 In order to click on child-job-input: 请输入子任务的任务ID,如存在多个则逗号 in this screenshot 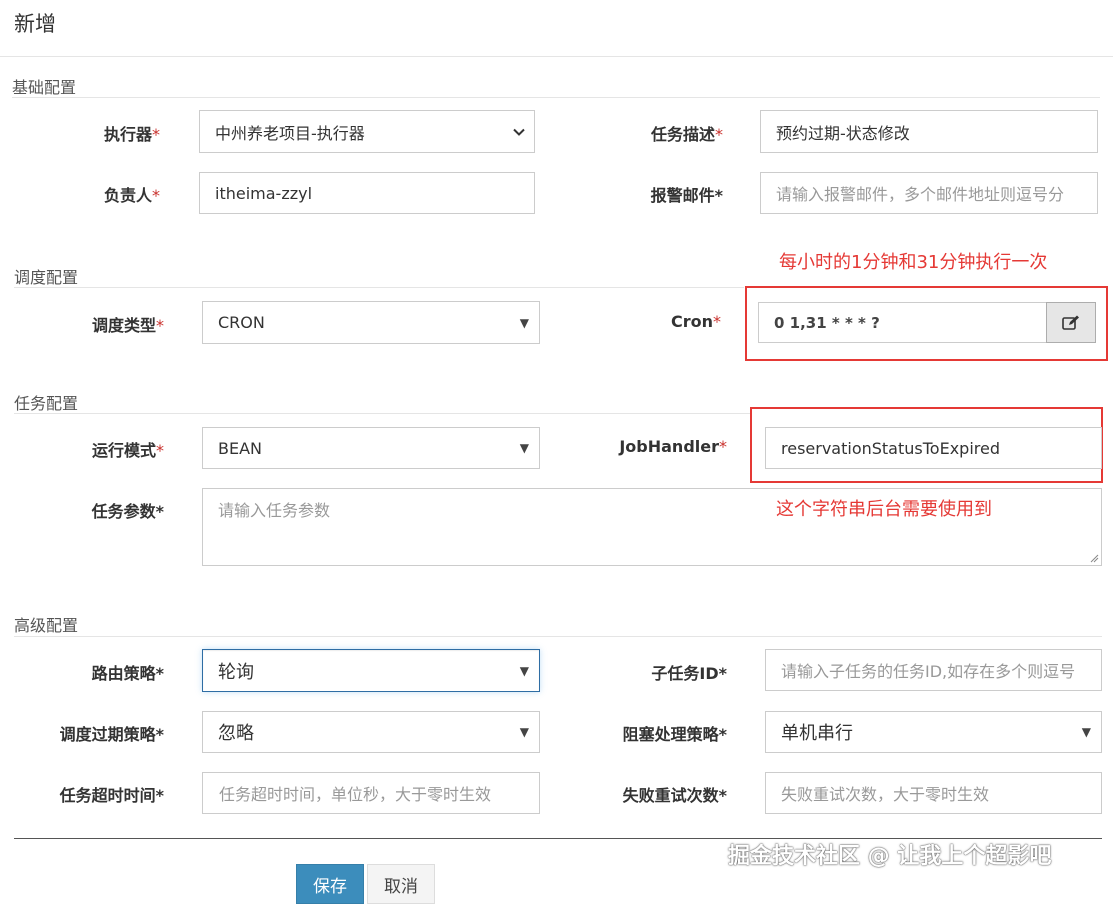, I will do `click(933, 670)`.